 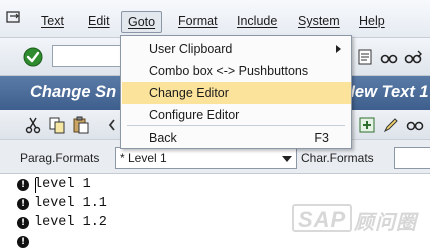 What do you see at coordinates (60, 158) in the screenshot?
I see `parag-formats-label: Parag.Formats` at bounding box center [60, 158].